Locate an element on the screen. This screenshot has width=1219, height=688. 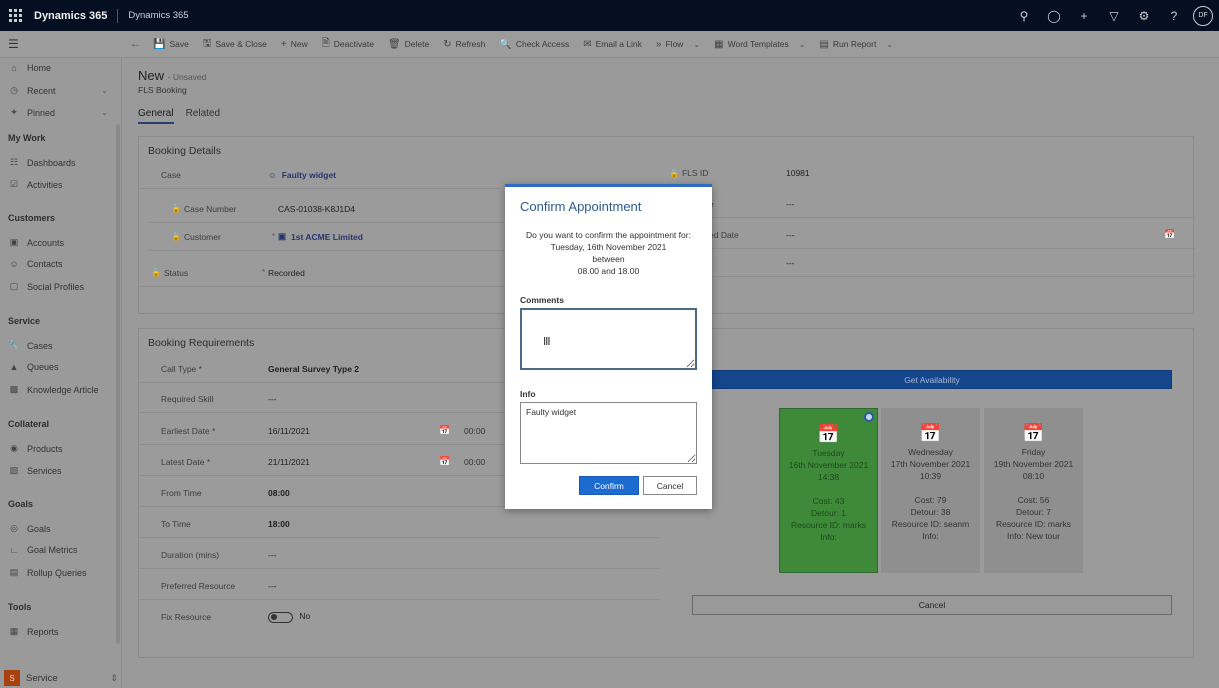
plus-icon: + is located at coordinates (1084, 16).